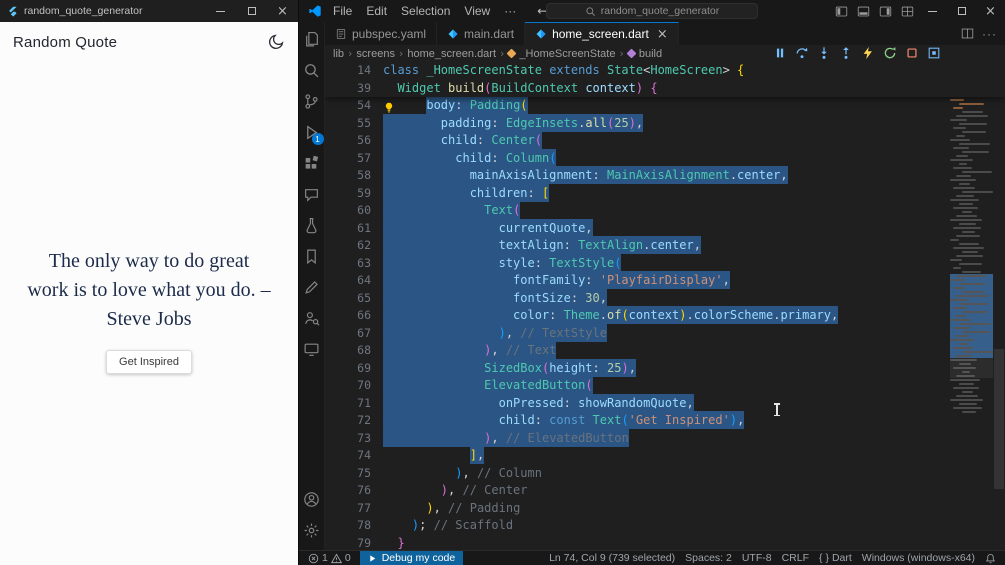 The width and height of the screenshot is (1005, 565). What do you see at coordinates (846, 53) in the screenshot?
I see `step-out-icon` at bounding box center [846, 53].